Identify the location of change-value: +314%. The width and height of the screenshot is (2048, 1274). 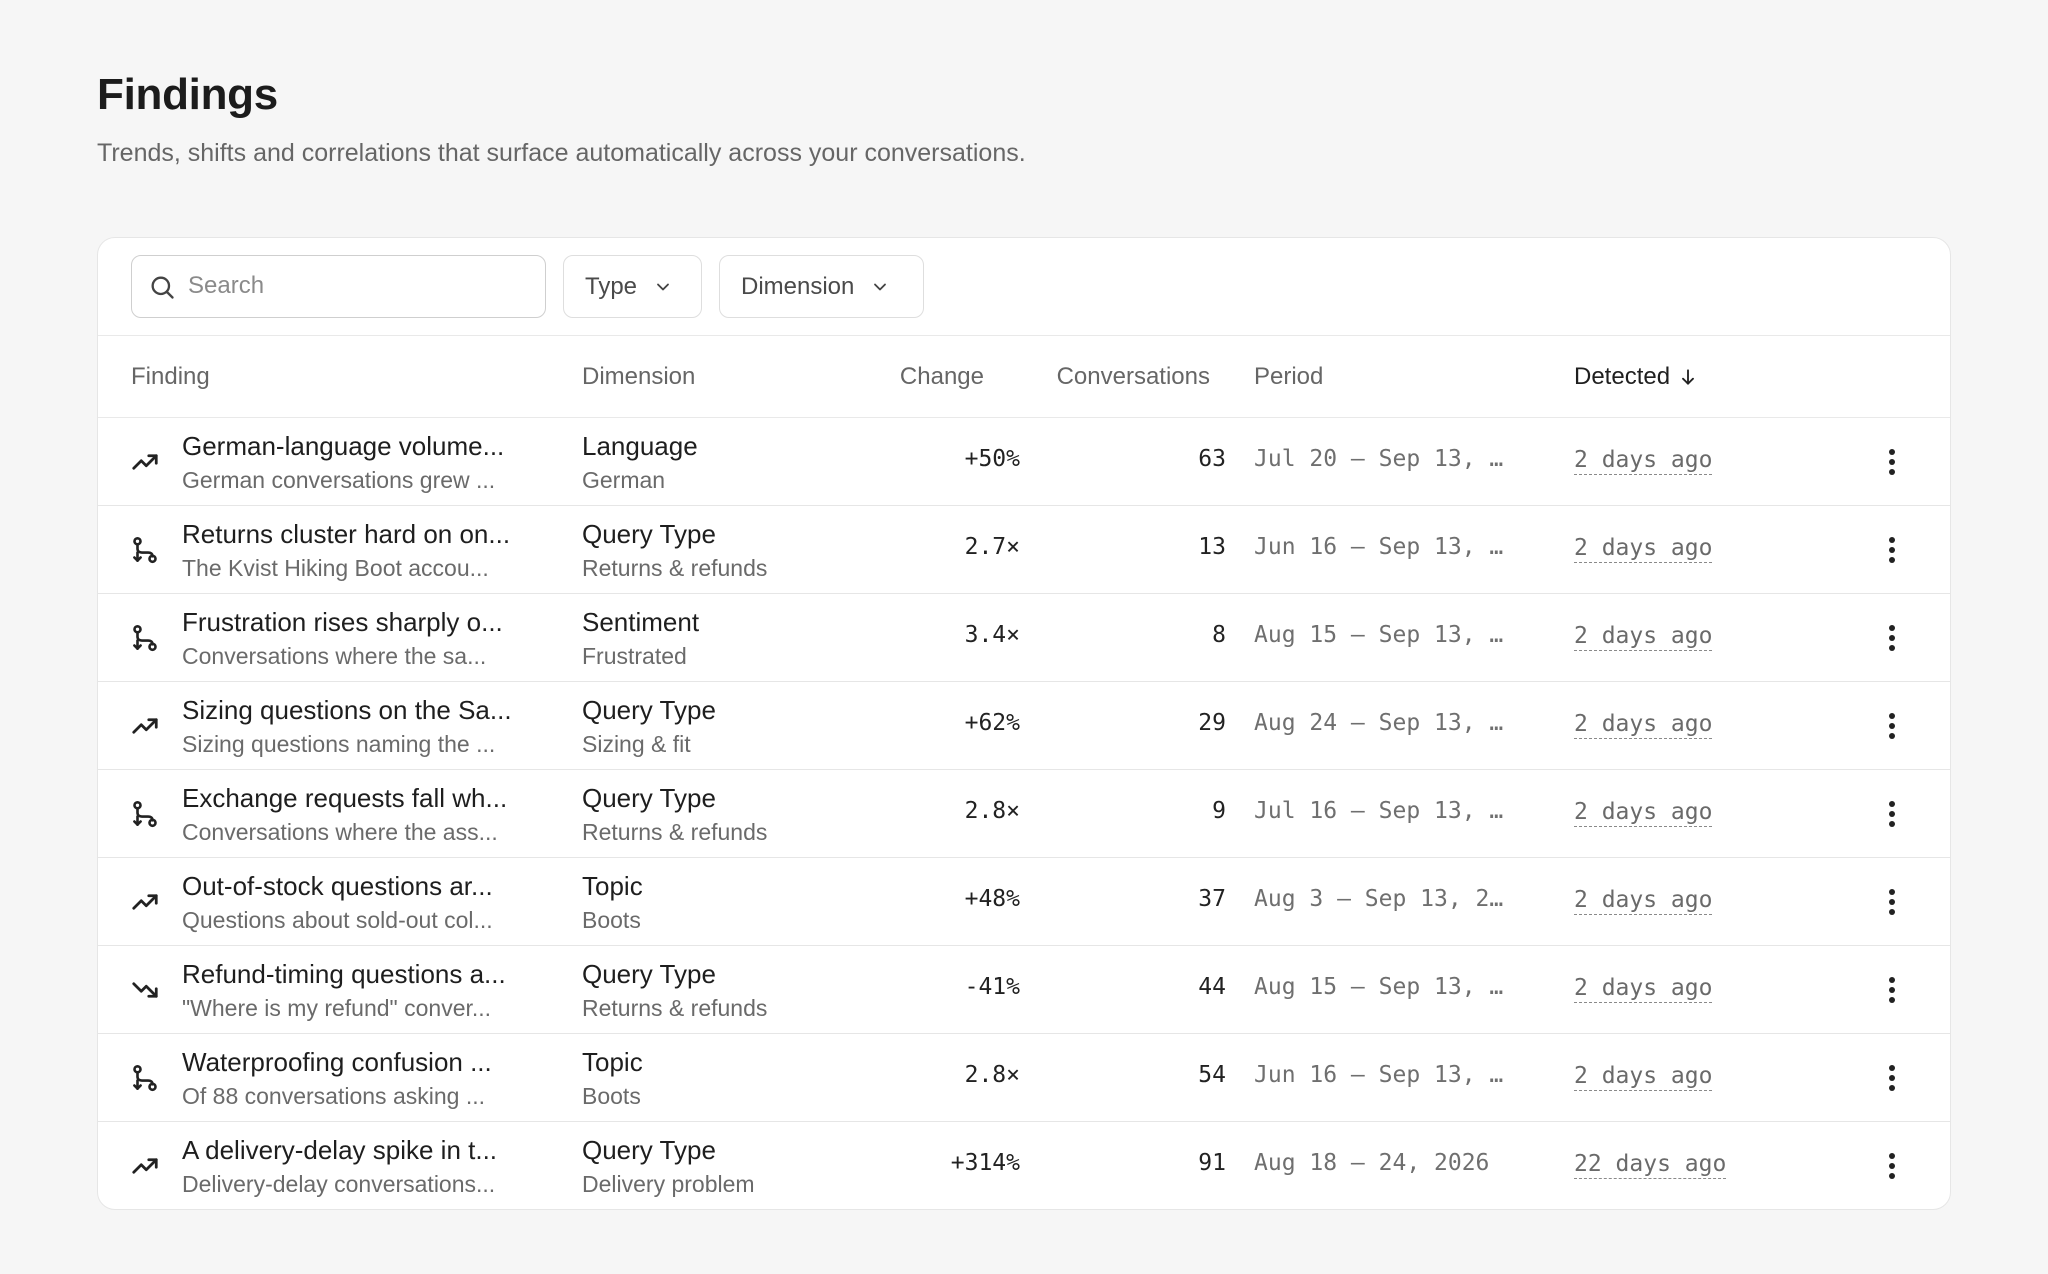
(985, 1163).